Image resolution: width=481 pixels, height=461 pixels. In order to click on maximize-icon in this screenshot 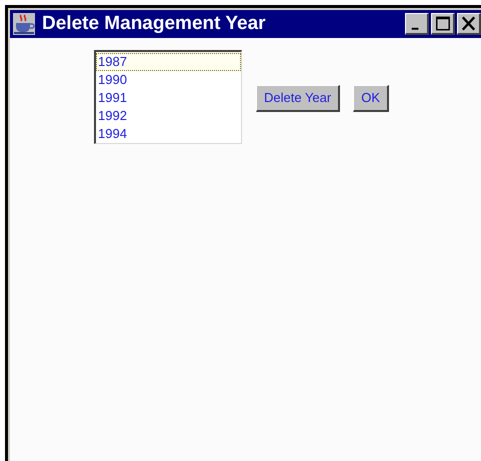, I will do `click(443, 23)`.